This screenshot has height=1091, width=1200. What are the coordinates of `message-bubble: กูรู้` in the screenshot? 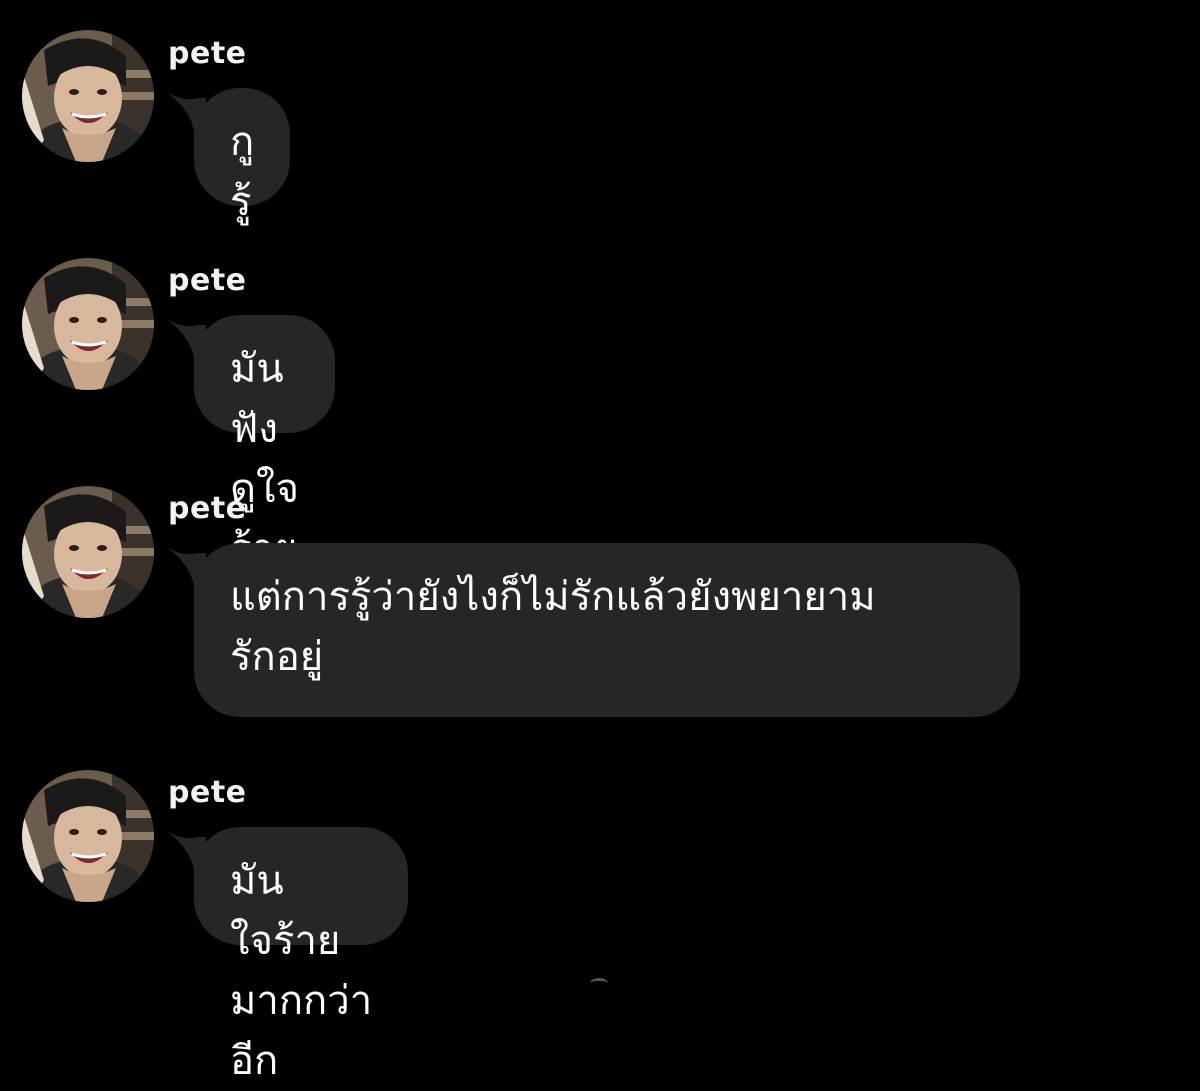 It's located at (242, 156).